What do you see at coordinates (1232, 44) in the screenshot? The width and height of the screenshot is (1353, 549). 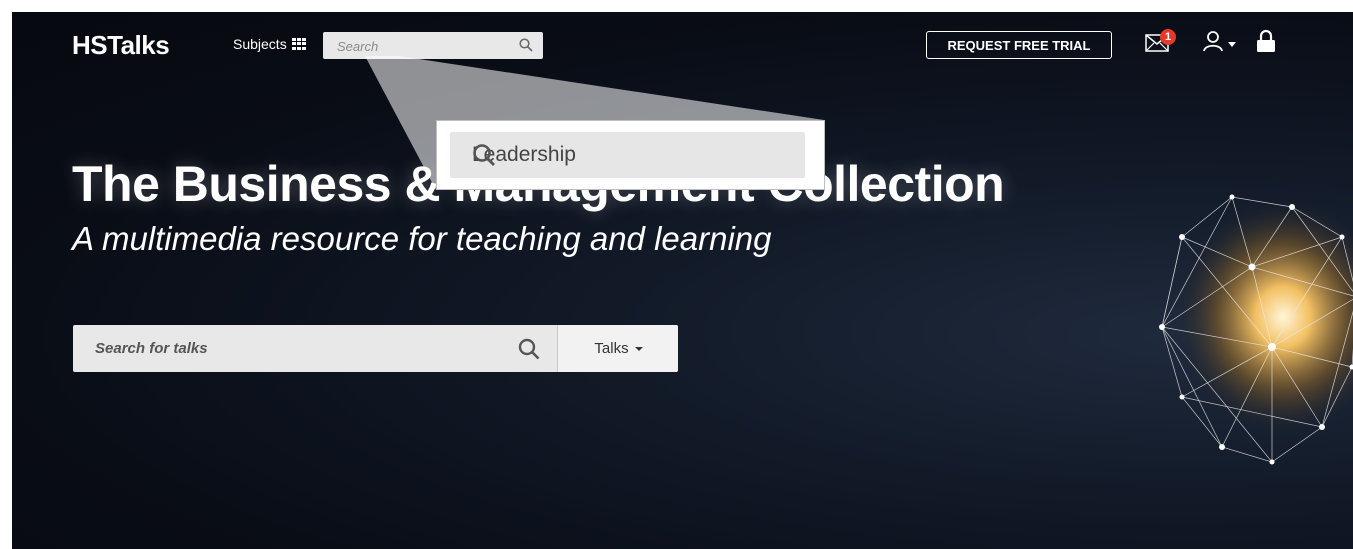 I see `chevron-down-icon` at bounding box center [1232, 44].